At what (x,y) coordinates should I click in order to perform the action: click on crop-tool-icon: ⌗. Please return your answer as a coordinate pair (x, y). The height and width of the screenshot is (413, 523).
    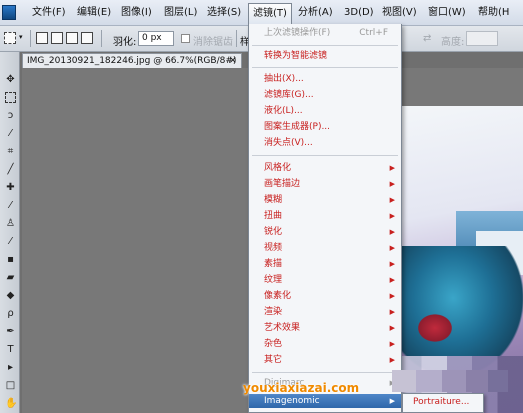
    Looking at the image, I should click on (10, 151).